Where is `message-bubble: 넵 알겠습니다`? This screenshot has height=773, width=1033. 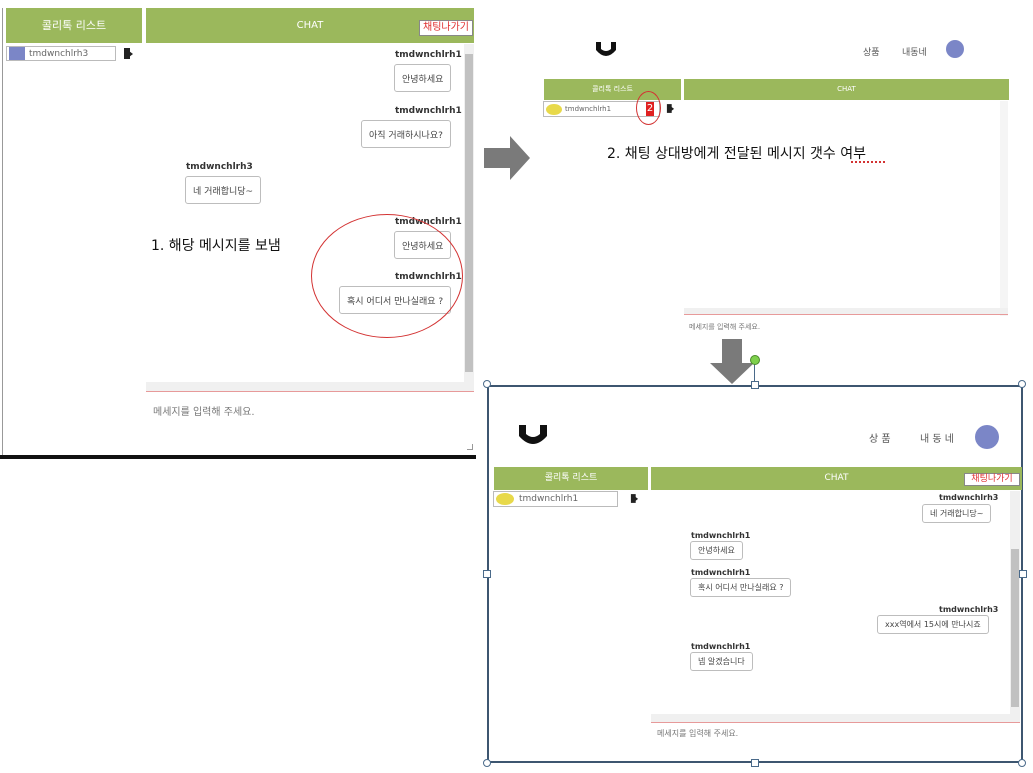
message-bubble: 넵 알겠습니다 is located at coordinates (721, 661).